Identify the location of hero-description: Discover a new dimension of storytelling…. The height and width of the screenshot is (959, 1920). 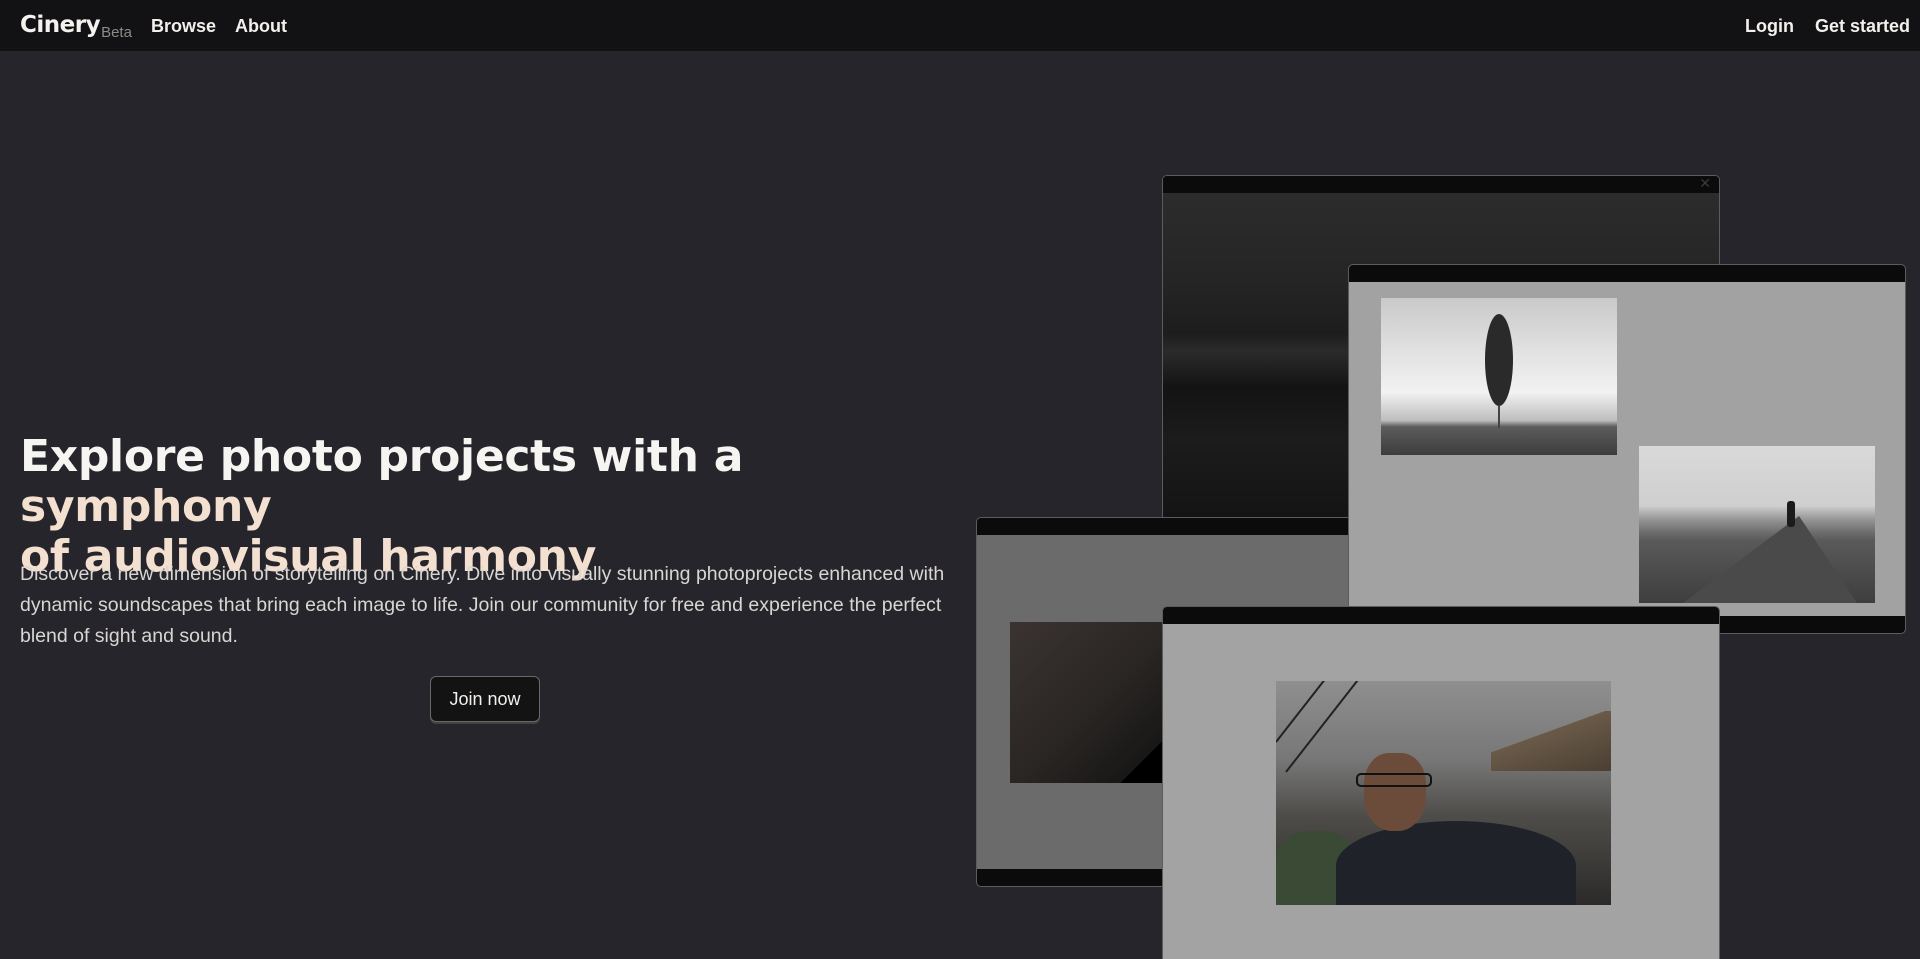
(482, 605).